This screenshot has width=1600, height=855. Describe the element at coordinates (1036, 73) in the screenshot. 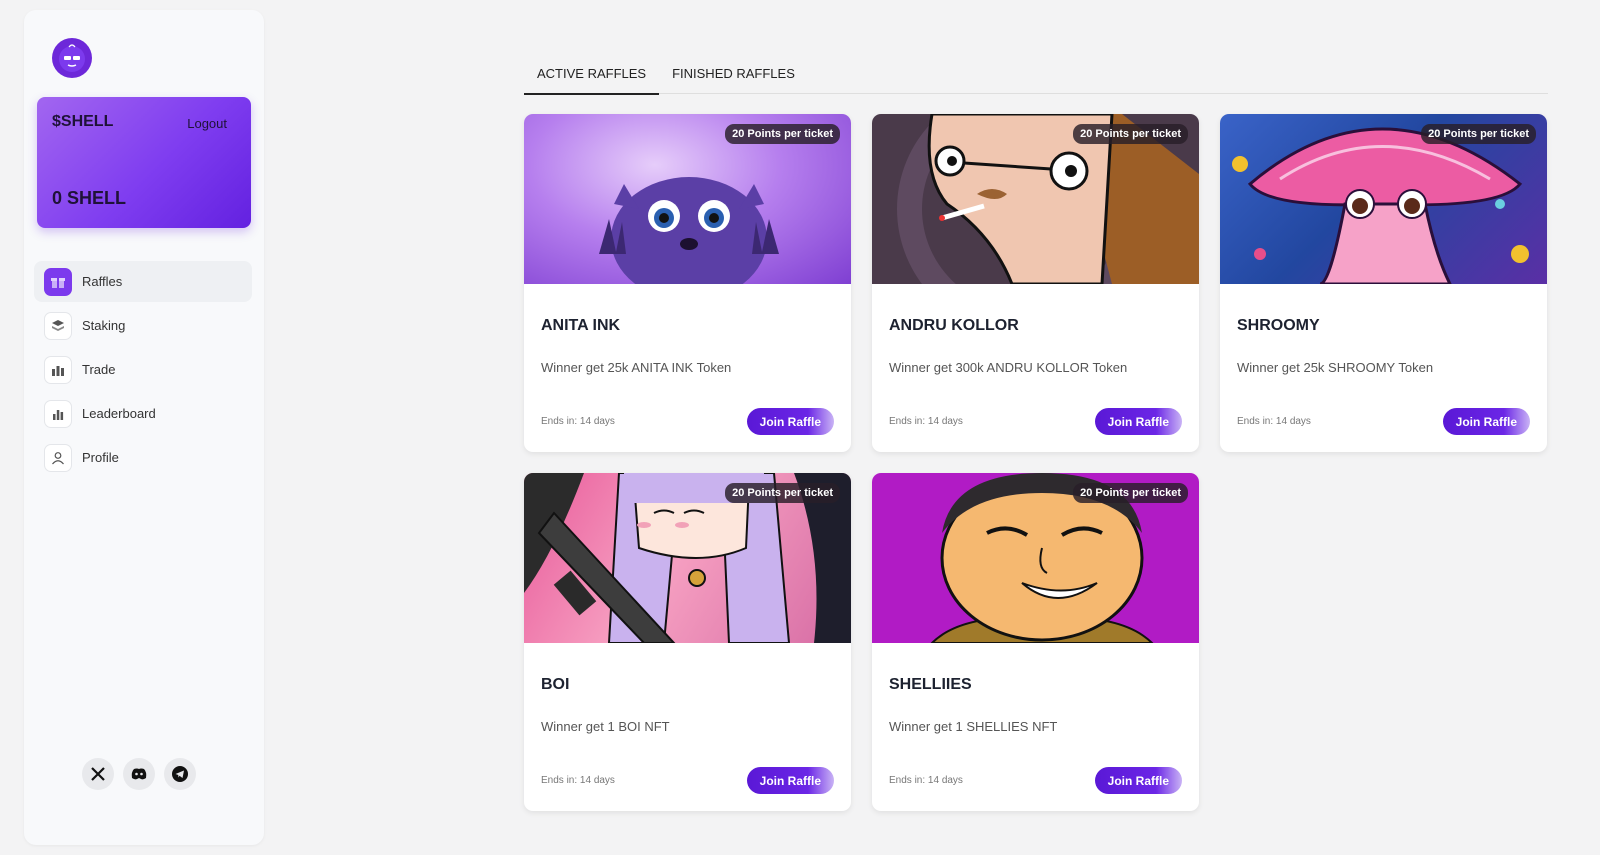

I see `raffle-tabs: ACTIVE RAFFLES FINISHED RAFFLES` at that location.